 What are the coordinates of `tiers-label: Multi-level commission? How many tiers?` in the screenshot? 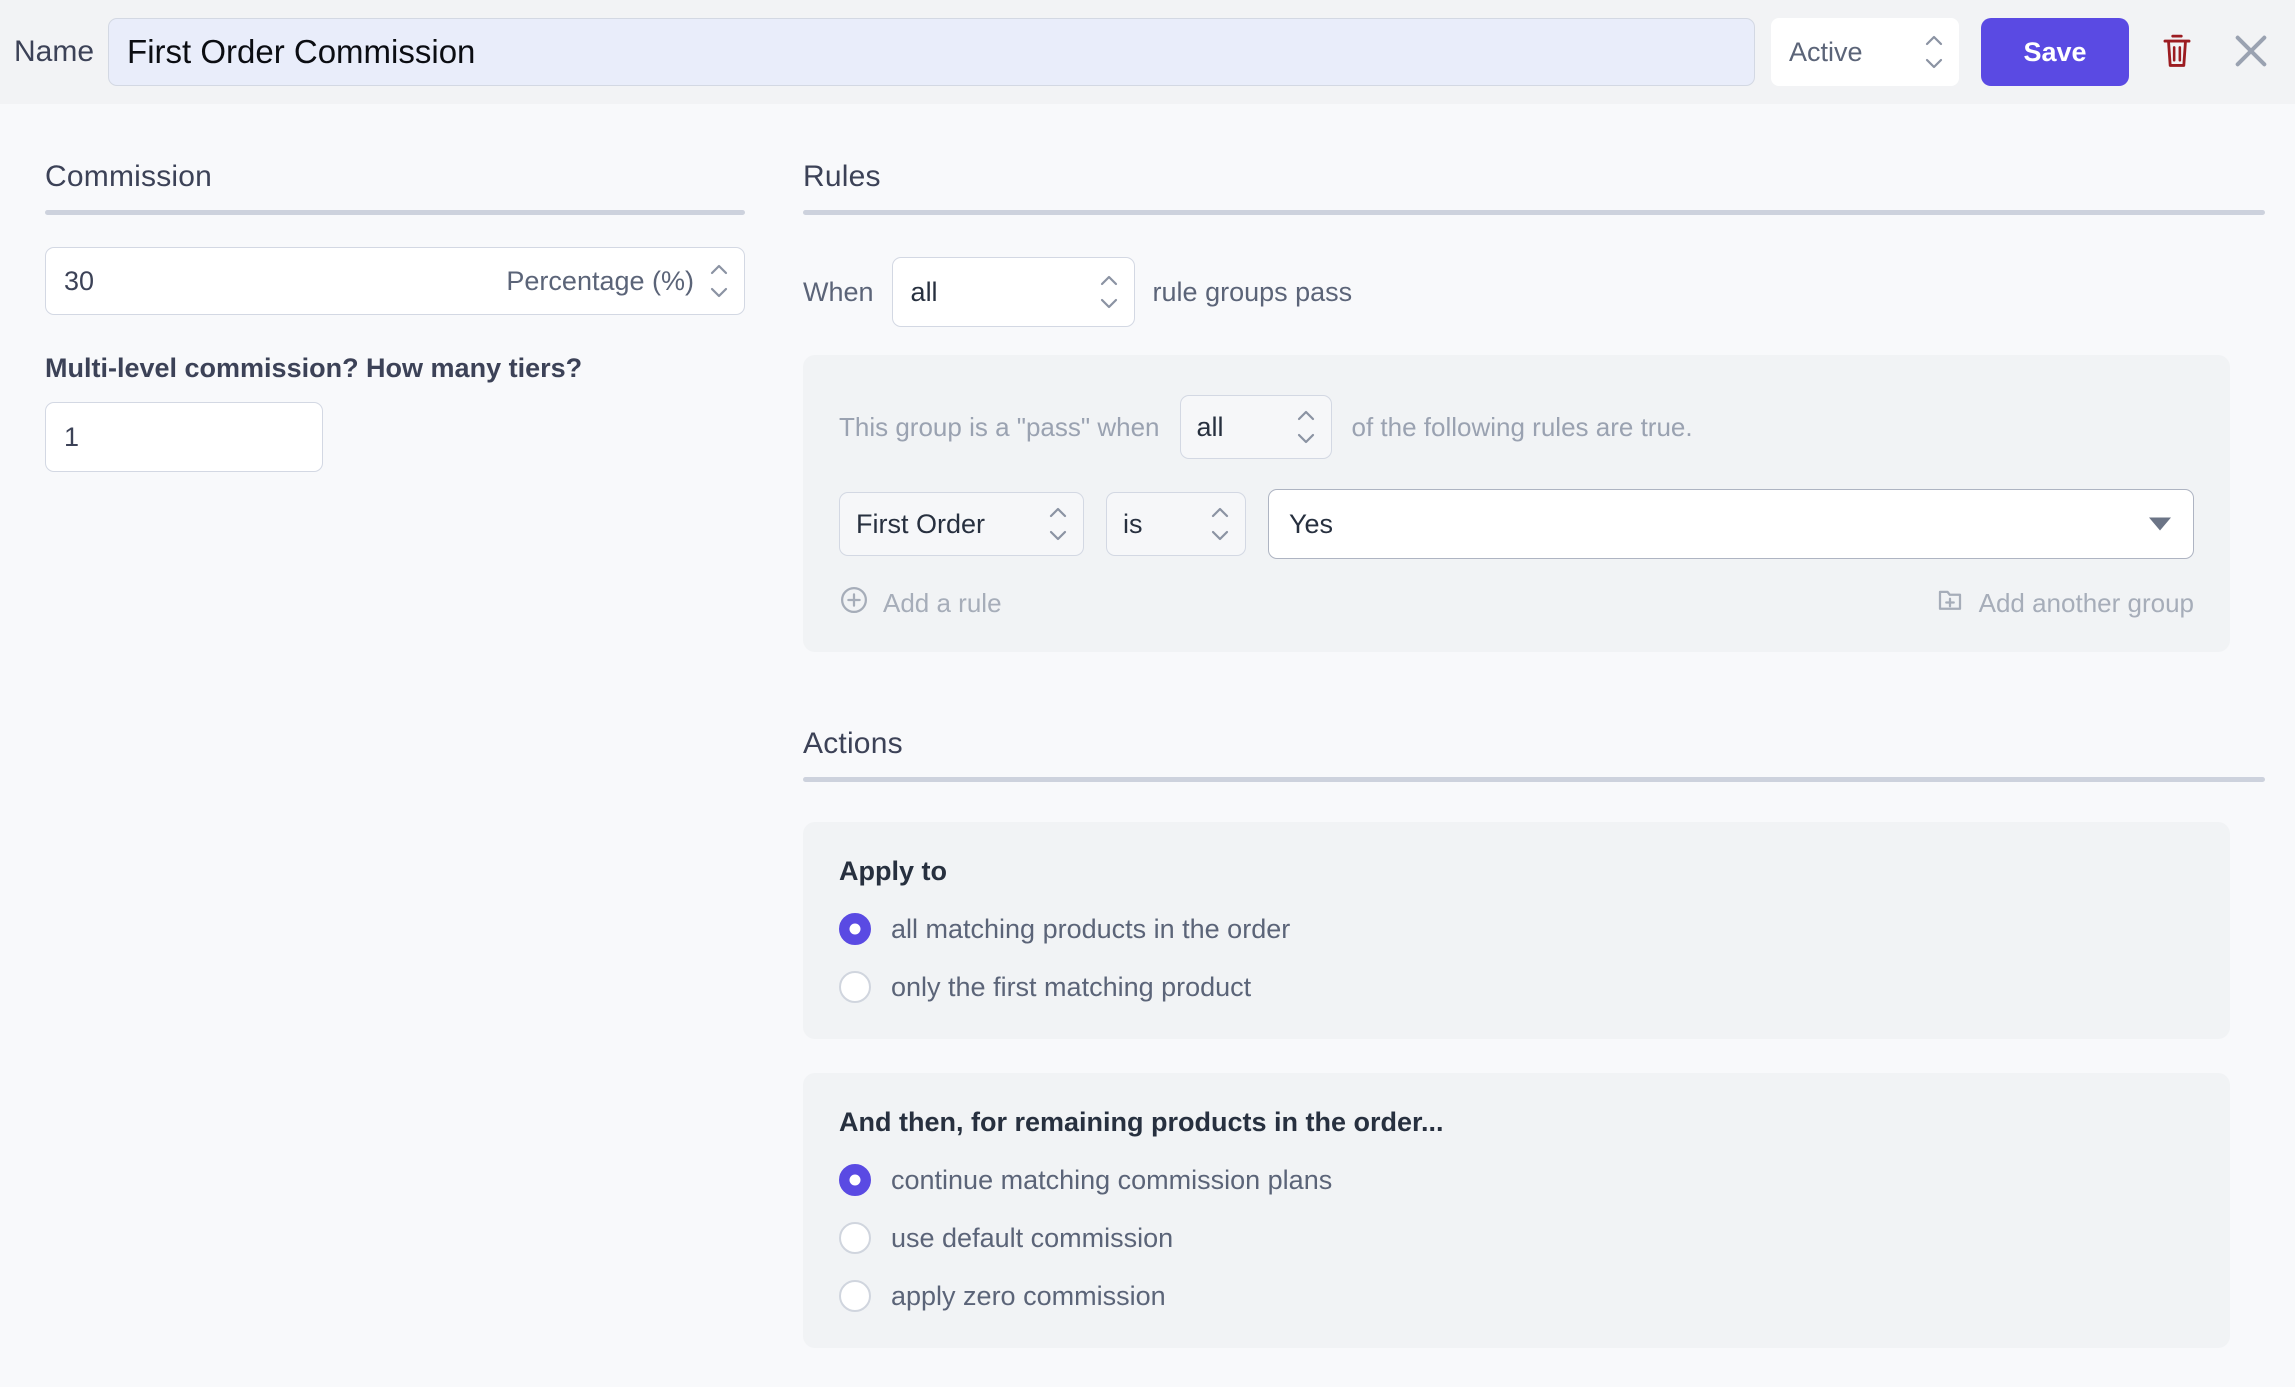 It's located at (314, 368).